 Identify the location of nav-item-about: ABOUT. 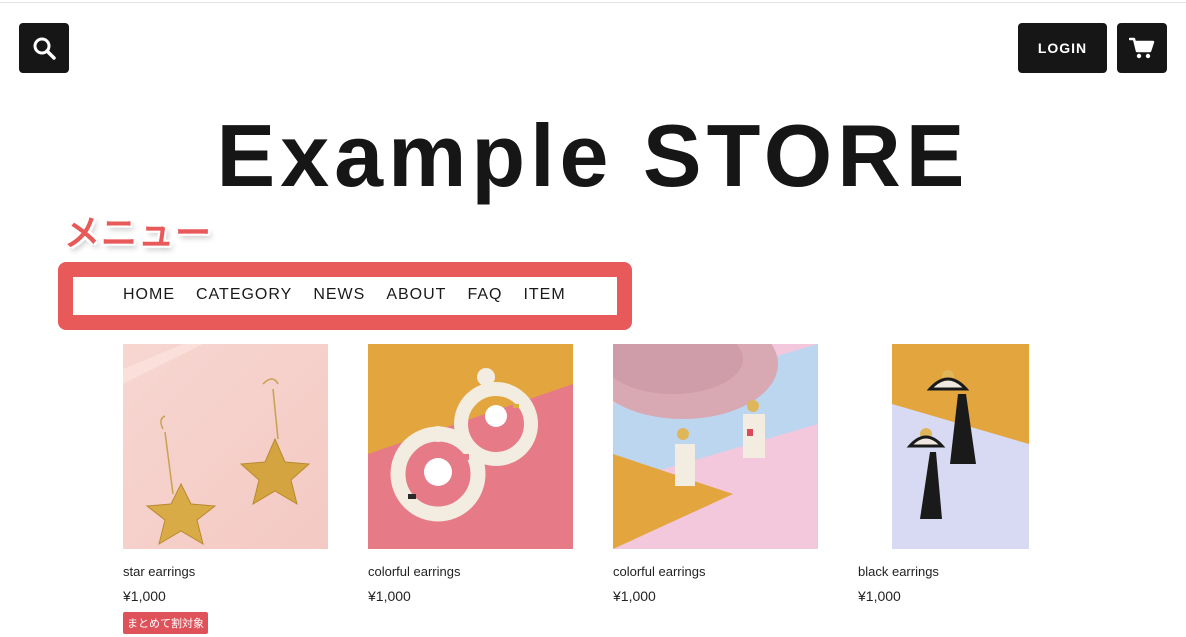
(416, 295).